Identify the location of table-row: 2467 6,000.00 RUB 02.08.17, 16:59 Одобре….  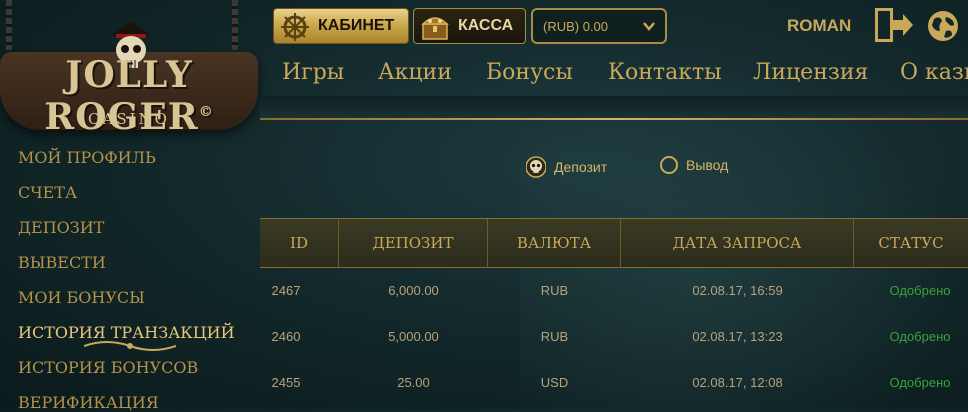
(614, 291).